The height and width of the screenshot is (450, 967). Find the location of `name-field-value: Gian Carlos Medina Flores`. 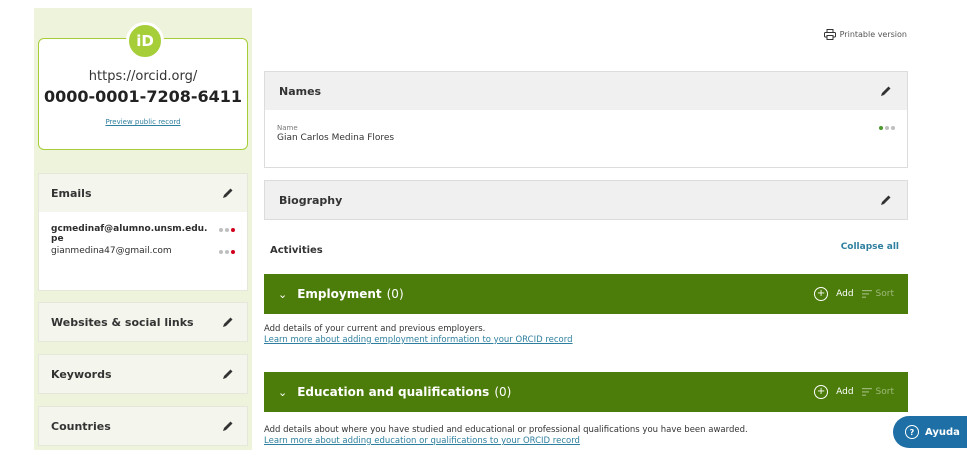

name-field-value: Gian Carlos Medina Flores is located at coordinates (336, 138).